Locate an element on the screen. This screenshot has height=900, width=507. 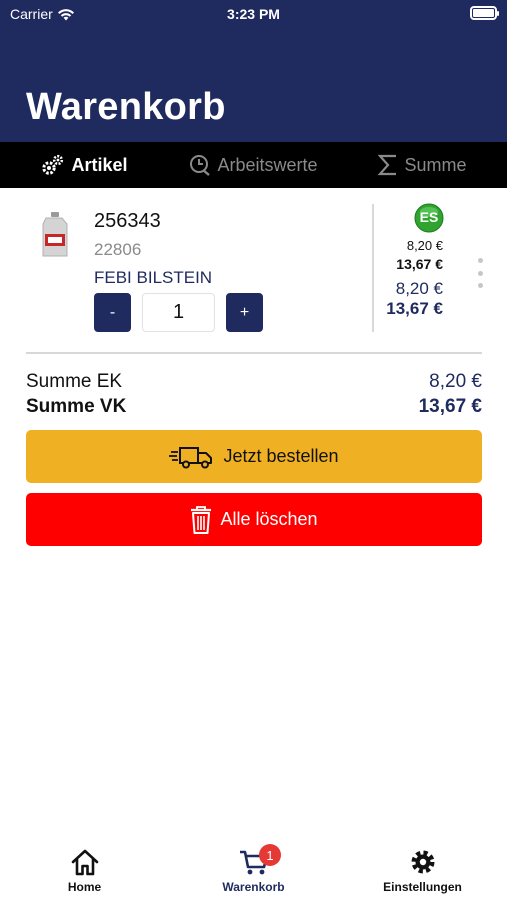
item-divider is located at coordinates (373, 268).